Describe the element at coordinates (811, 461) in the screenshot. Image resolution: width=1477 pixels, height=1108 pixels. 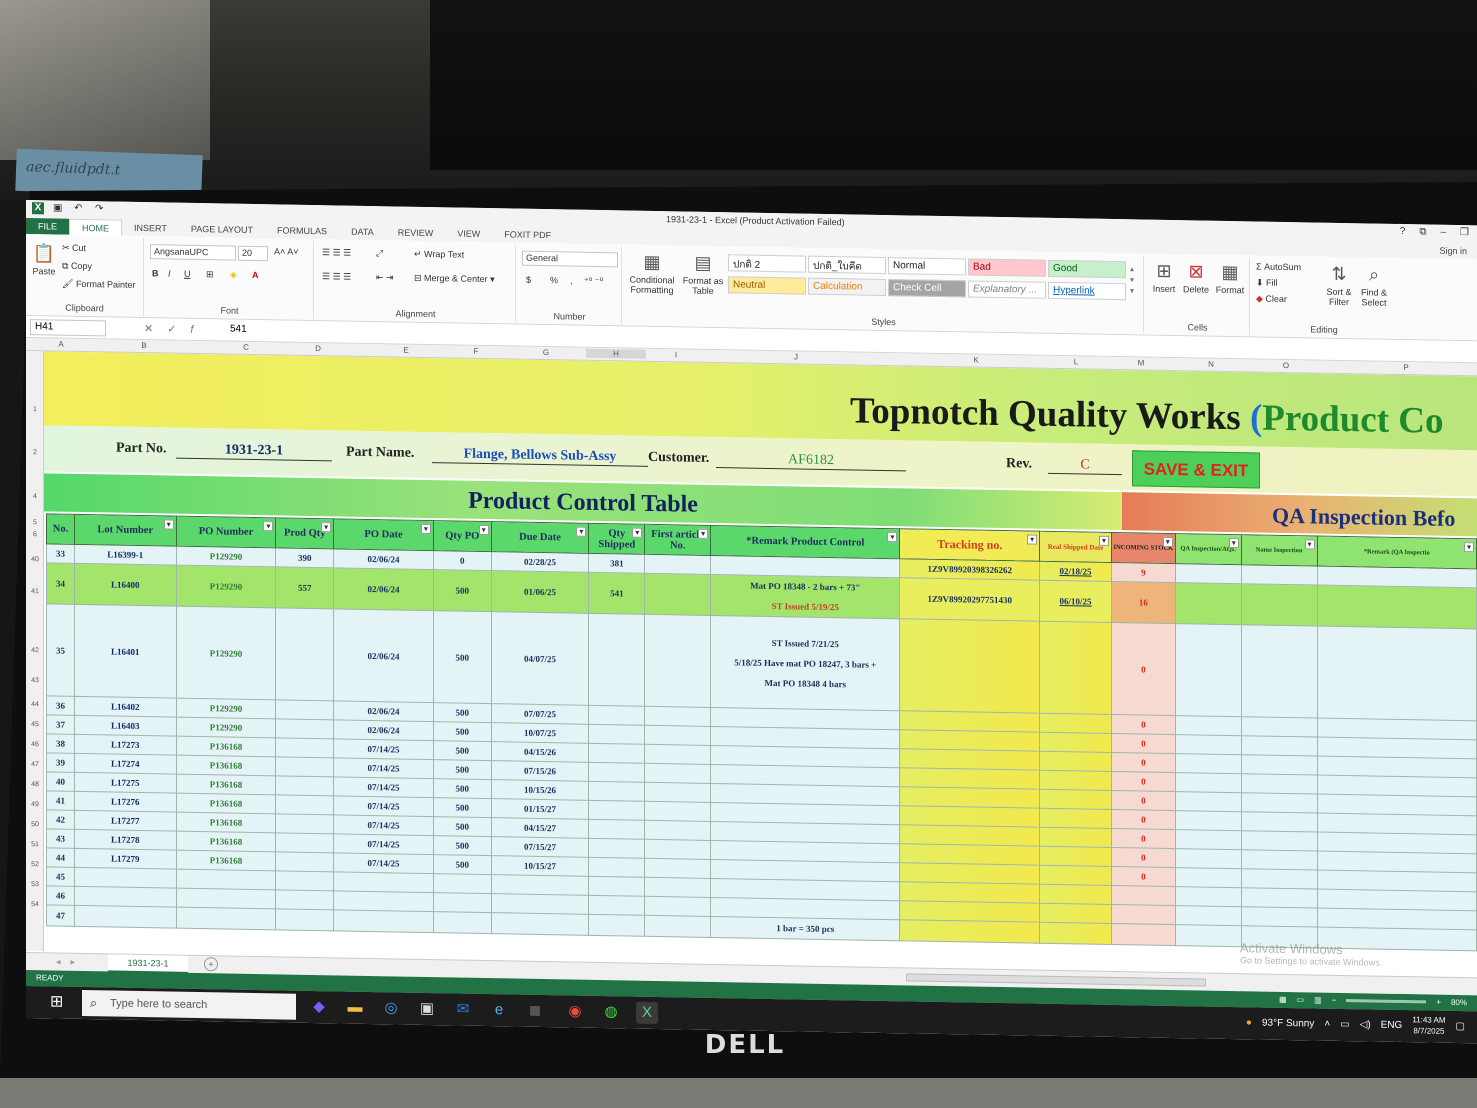
I see `customer-value: AF6182` at that location.